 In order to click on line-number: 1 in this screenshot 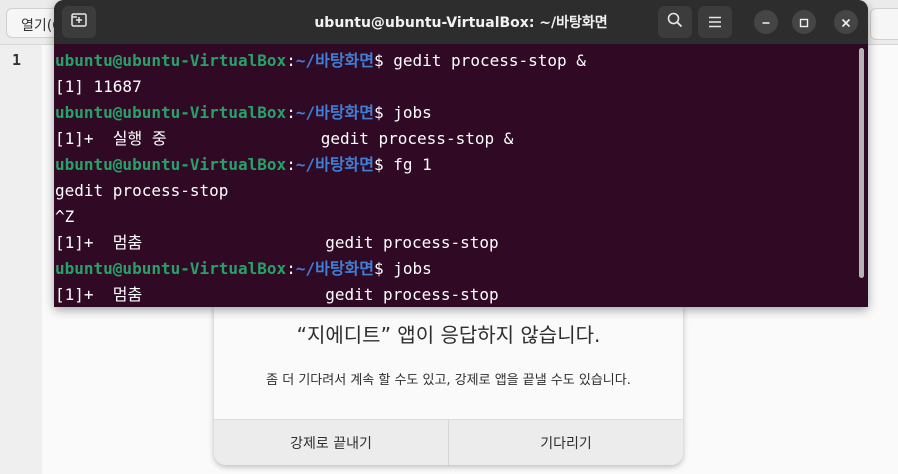, I will do `click(17, 60)`.